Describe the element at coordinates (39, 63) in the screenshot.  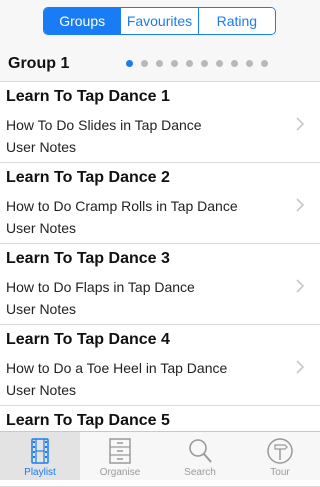
I see `group-title: Group 1` at that location.